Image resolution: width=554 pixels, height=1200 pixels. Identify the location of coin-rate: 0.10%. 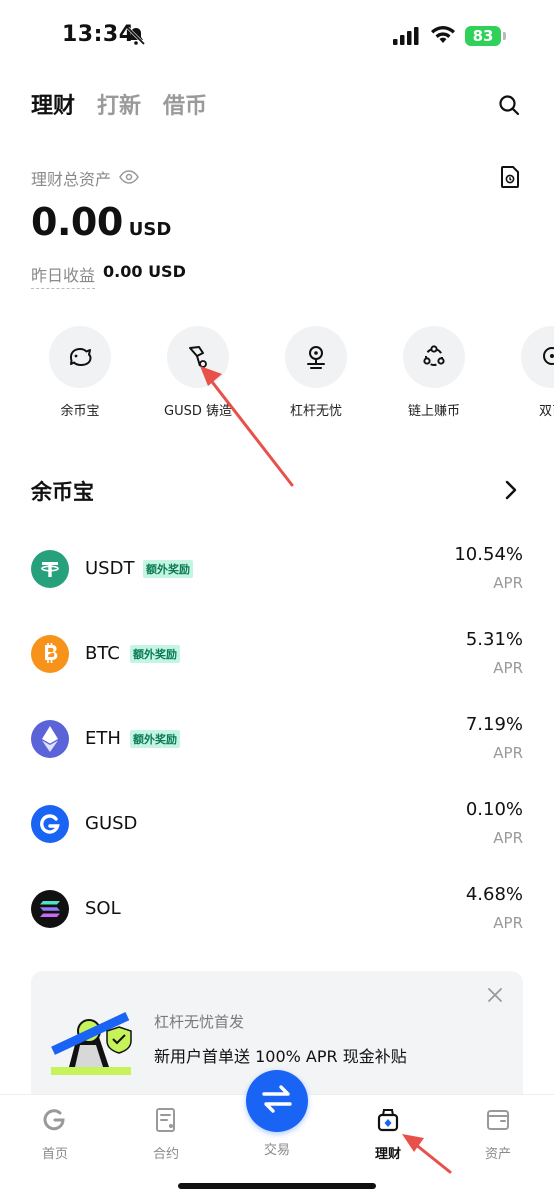
(494, 809).